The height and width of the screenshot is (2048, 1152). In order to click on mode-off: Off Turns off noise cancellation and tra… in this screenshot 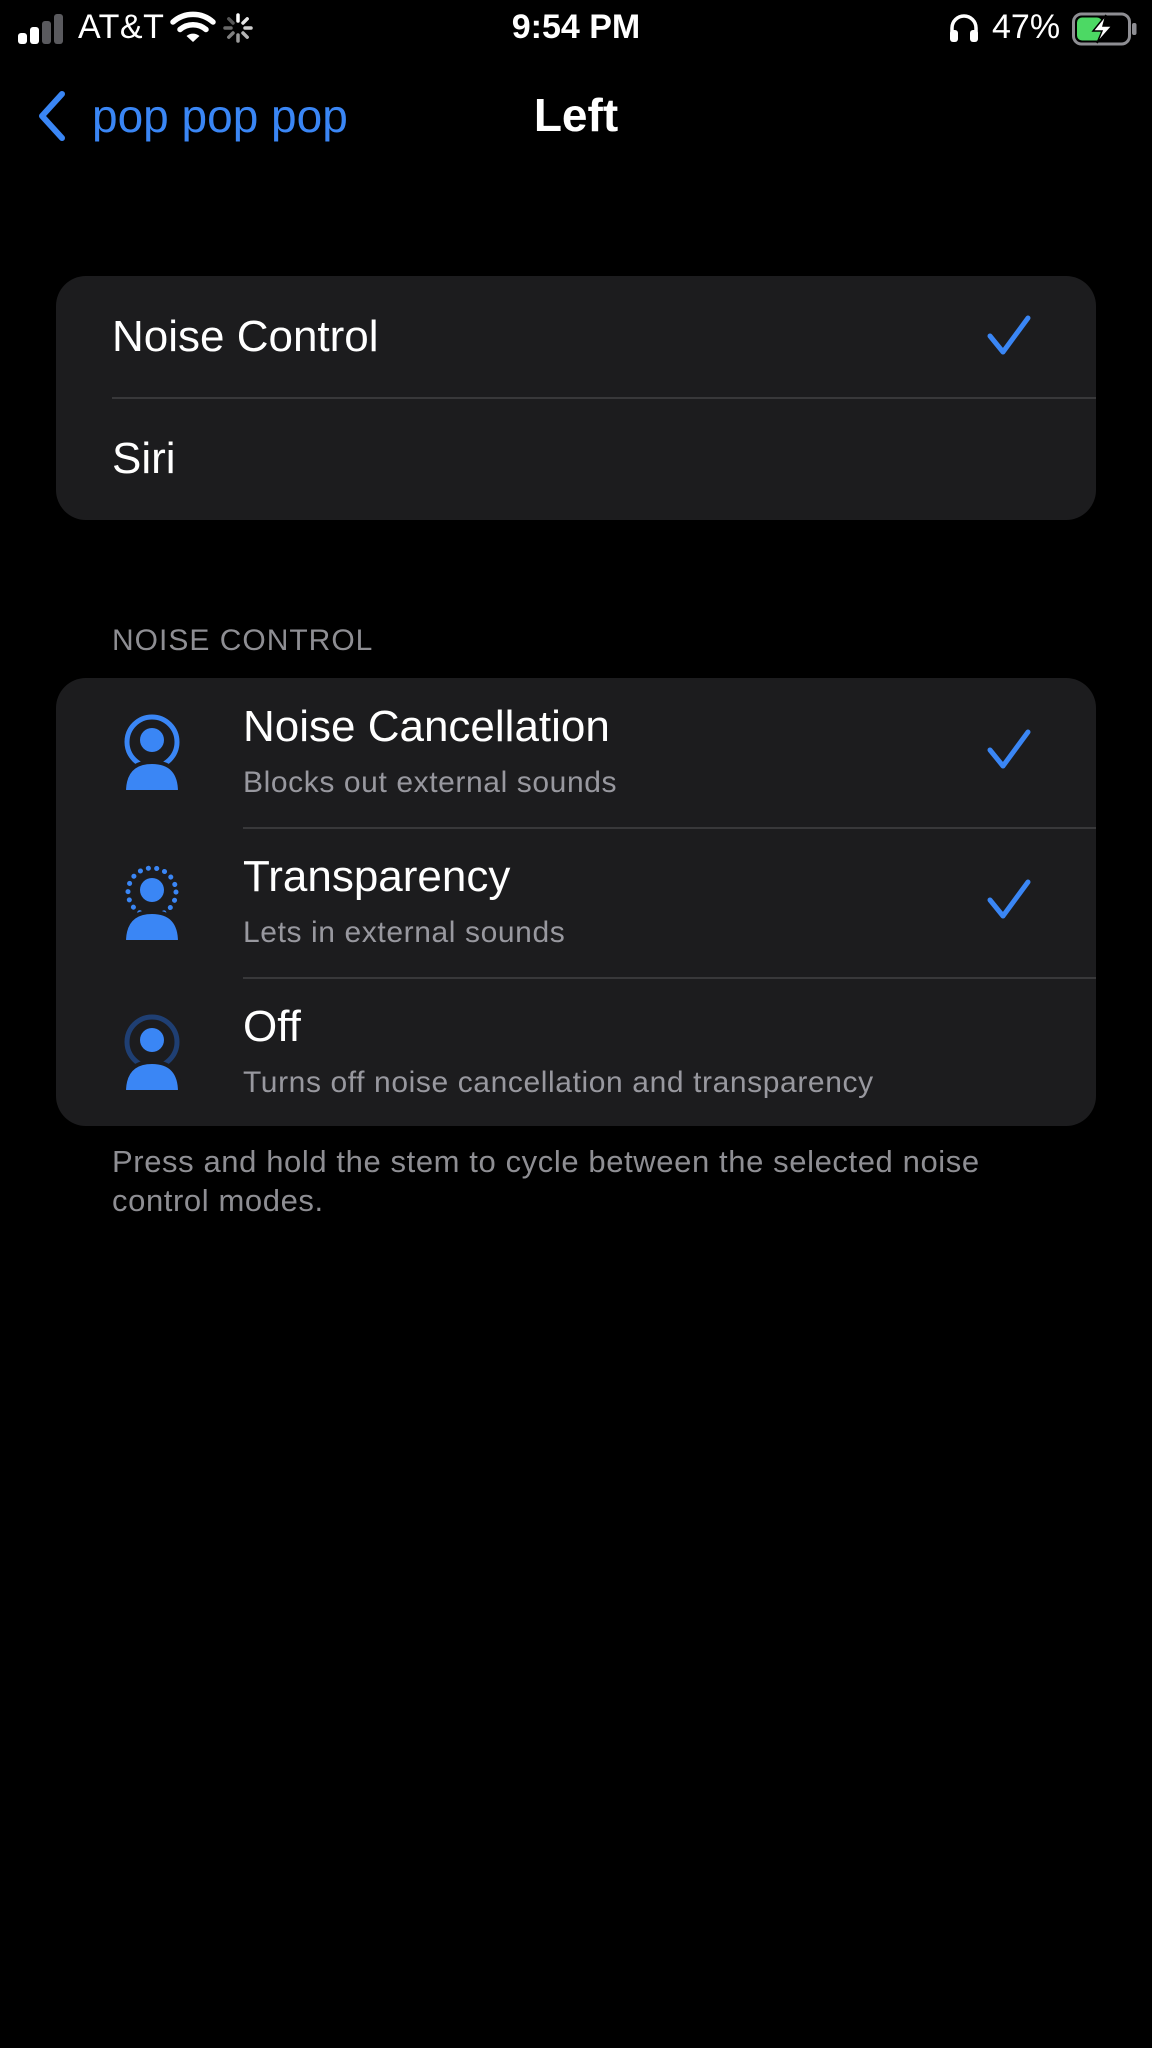, I will do `click(576, 1052)`.